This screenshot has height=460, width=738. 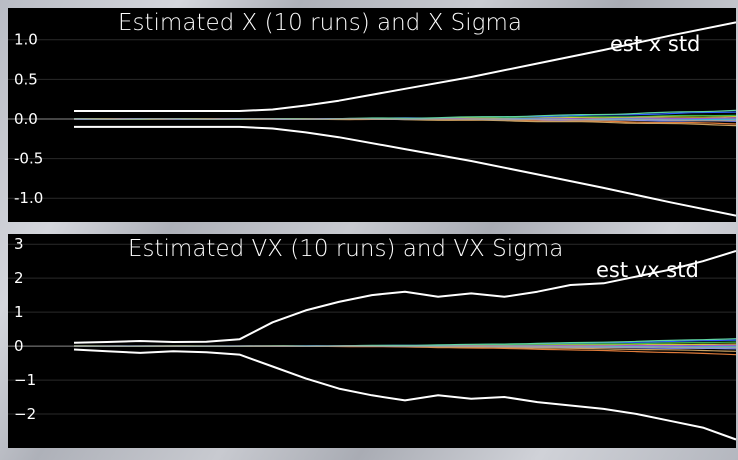 I want to click on x-ytick-label: 0.0, so click(x=26, y=119).